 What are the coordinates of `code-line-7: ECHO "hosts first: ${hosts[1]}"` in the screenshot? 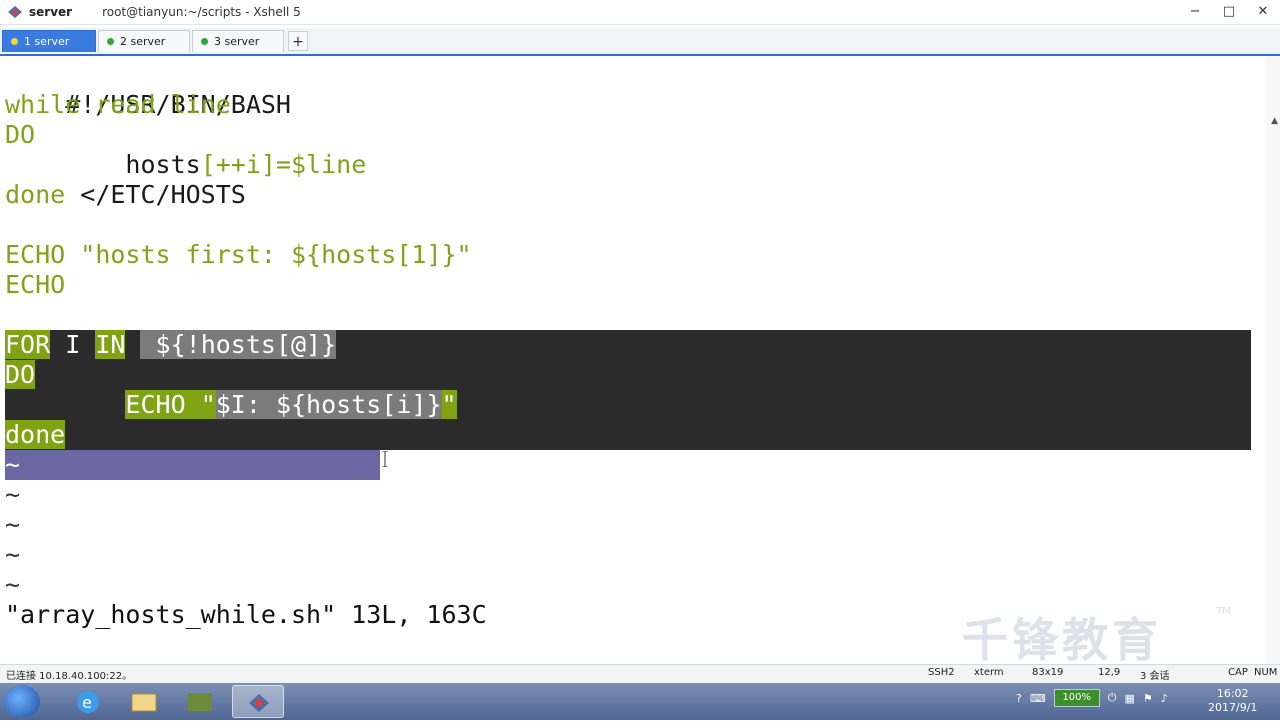 It's located at (238, 254).